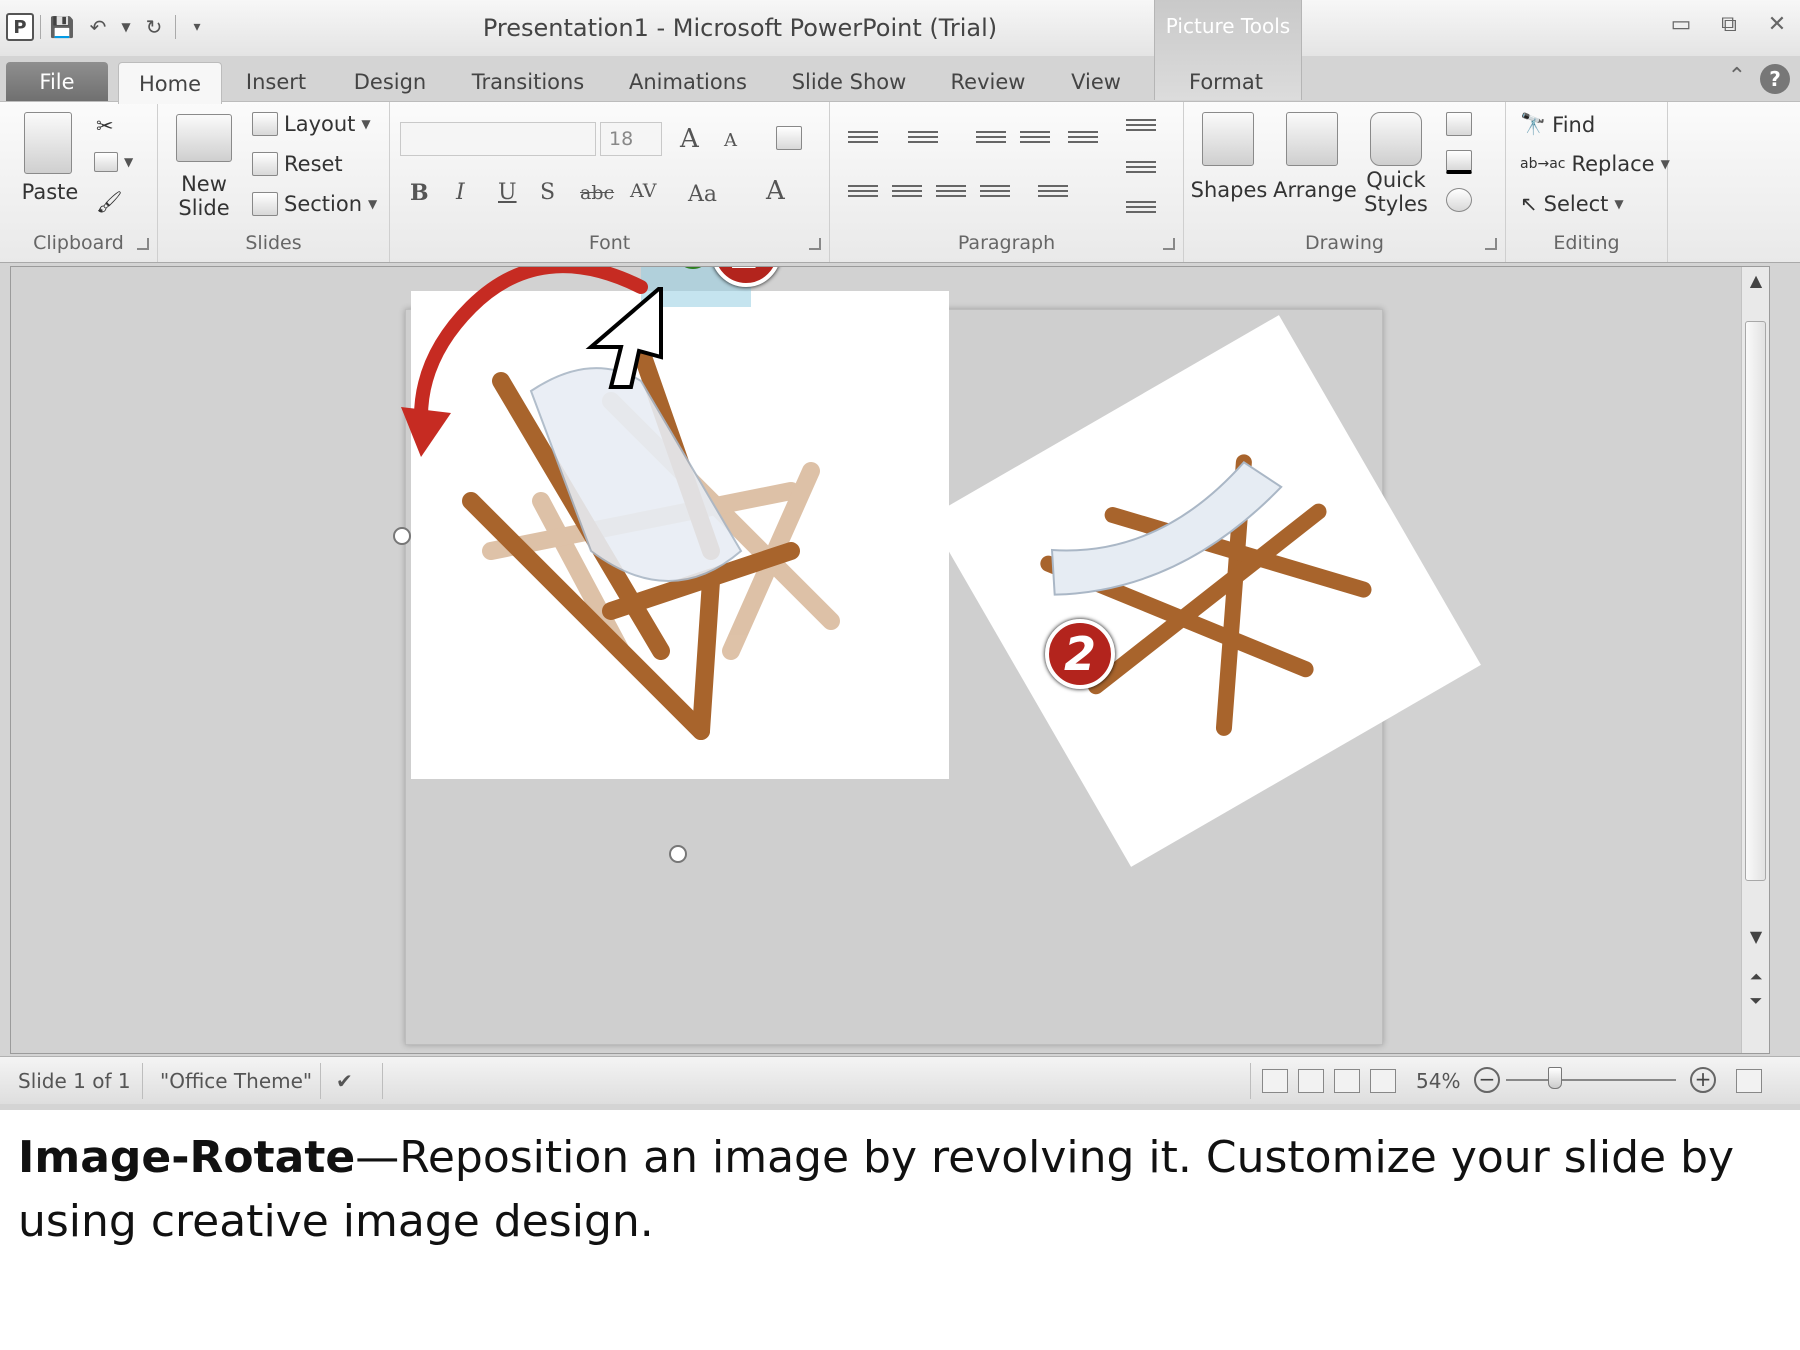 The width and height of the screenshot is (1800, 1350). Describe the element at coordinates (1229, 190) in the screenshot. I see `shapes-button: Shapes` at that location.